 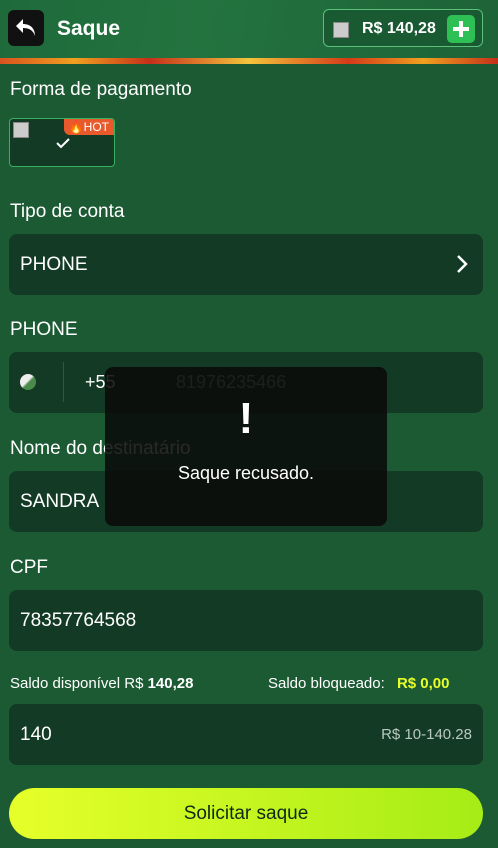 I want to click on balance-amount: R$ 140,28, so click(x=399, y=28).